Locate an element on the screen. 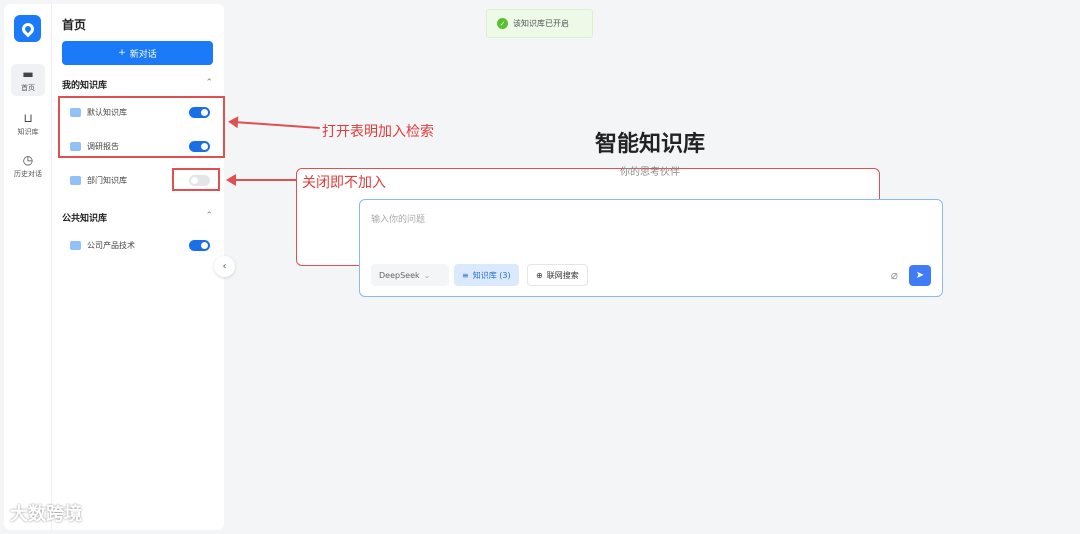 The image size is (1080, 534). database-icon: ≡ is located at coordinates (465, 275).